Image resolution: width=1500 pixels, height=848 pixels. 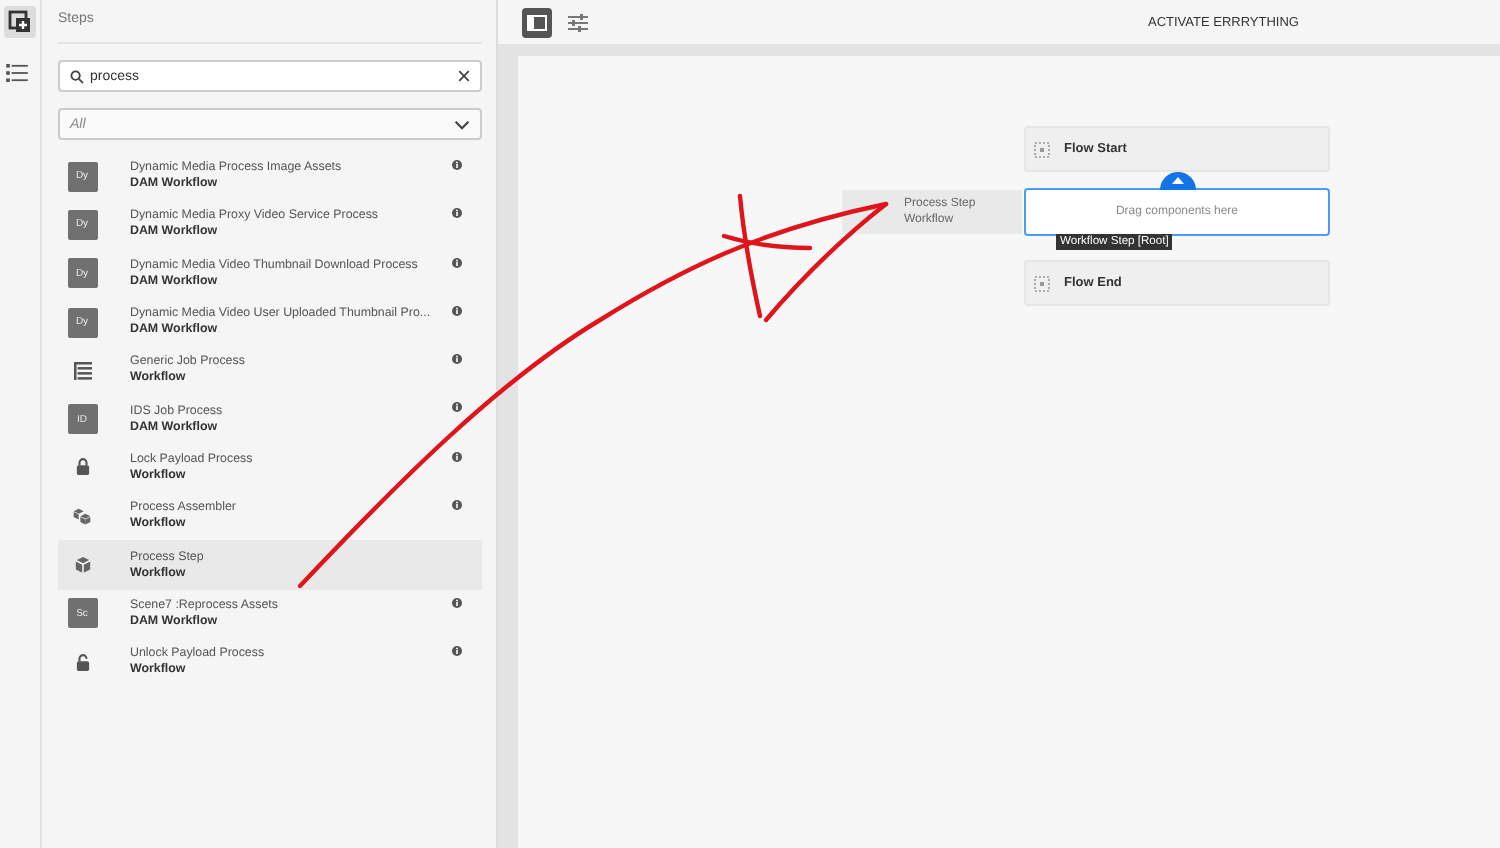 I want to click on cube-icon, so click(x=82, y=565).